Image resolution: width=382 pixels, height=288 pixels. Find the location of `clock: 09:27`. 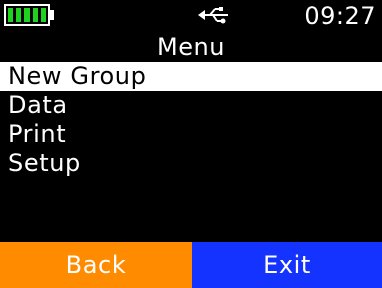

clock: 09:27 is located at coordinates (340, 16).